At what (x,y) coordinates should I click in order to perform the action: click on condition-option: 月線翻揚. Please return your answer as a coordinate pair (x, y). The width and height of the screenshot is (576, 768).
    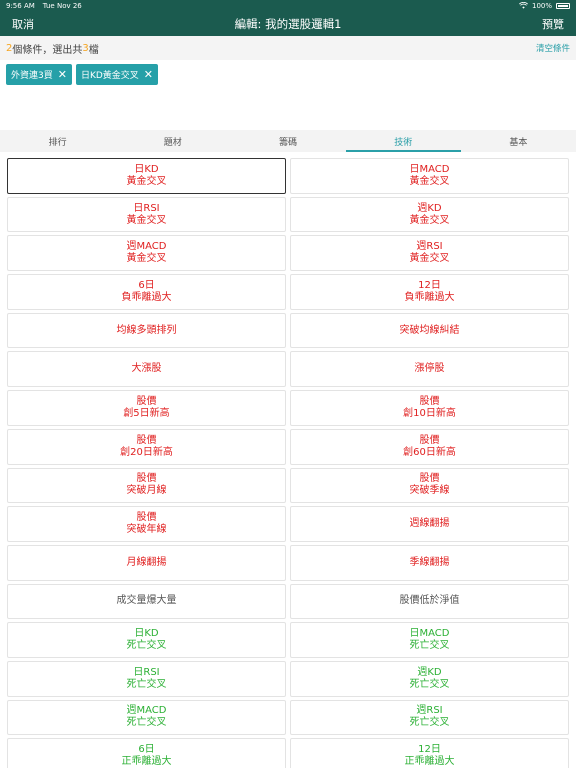
    Looking at the image, I should click on (146, 562).